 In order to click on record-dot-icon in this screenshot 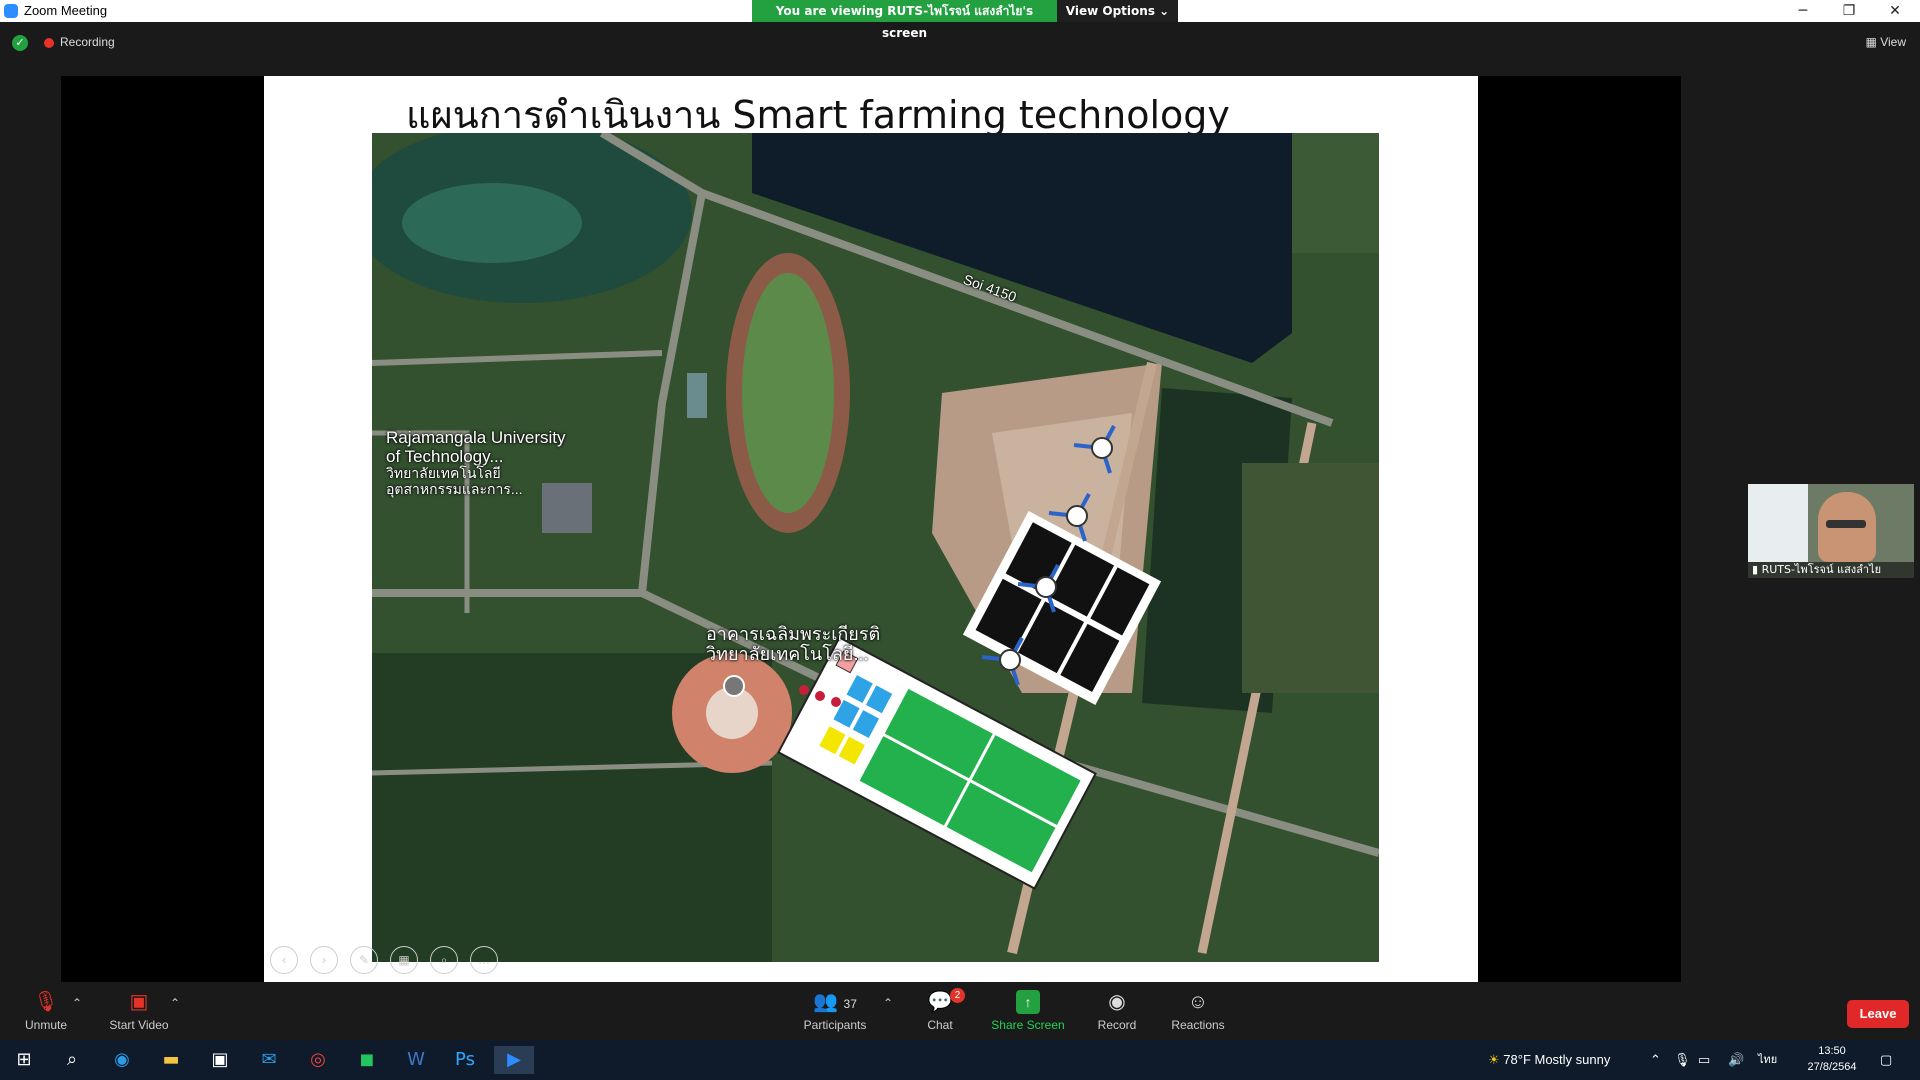, I will do `click(49, 42)`.